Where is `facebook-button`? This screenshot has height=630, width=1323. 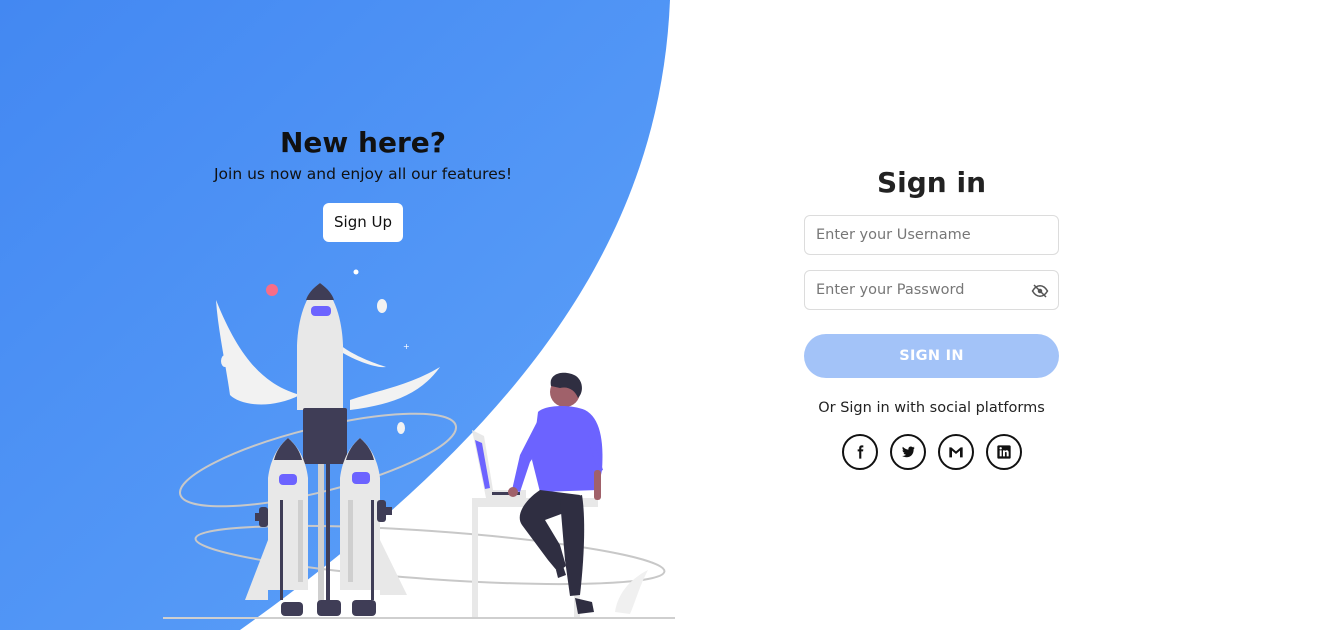 facebook-button is located at coordinates (859, 452).